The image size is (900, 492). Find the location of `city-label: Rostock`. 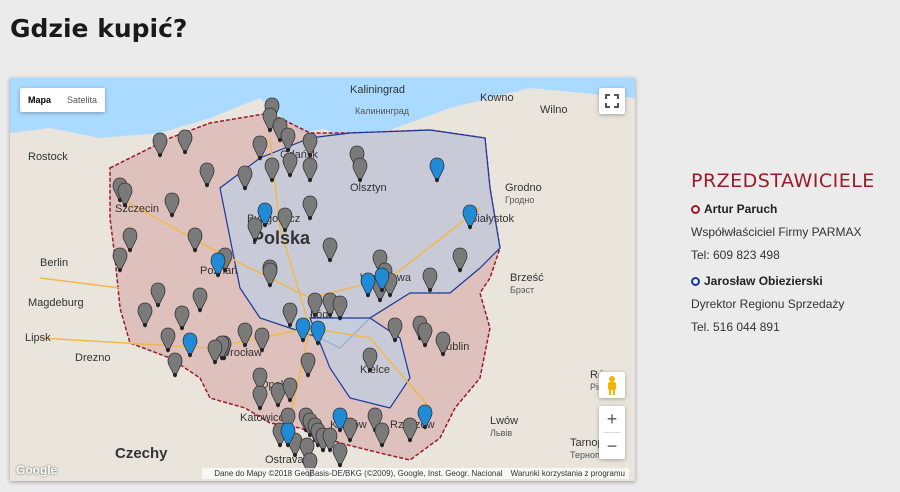

city-label: Rostock is located at coordinates (48, 157).